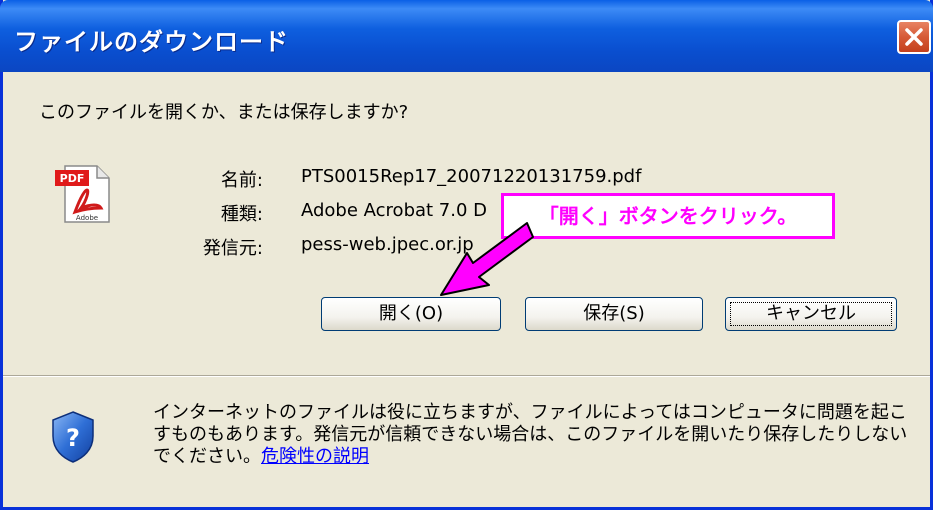  What do you see at coordinates (466, 36) in the screenshot?
I see `title-bar: ファイルのダウンロード` at bounding box center [466, 36].